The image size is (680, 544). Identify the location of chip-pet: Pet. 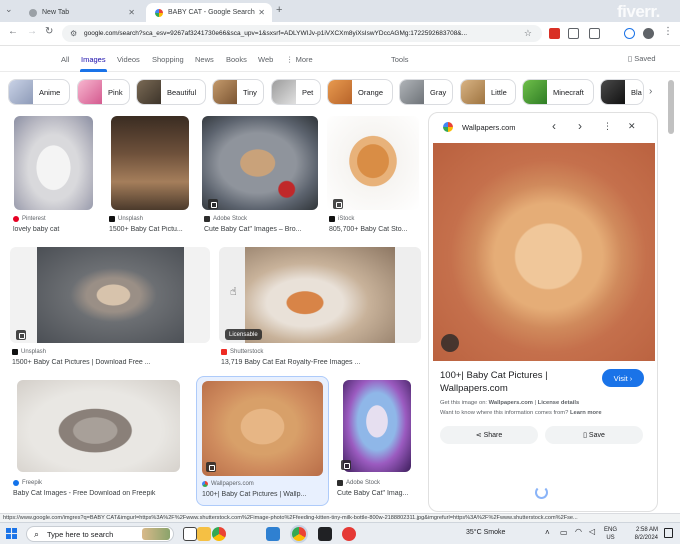
(296, 92).